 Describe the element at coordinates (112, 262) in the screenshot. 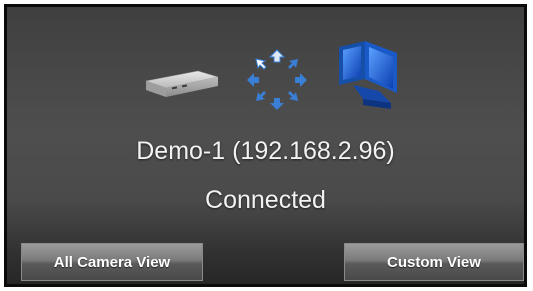

I see `all-camera-view-button: All Camera View` at that location.